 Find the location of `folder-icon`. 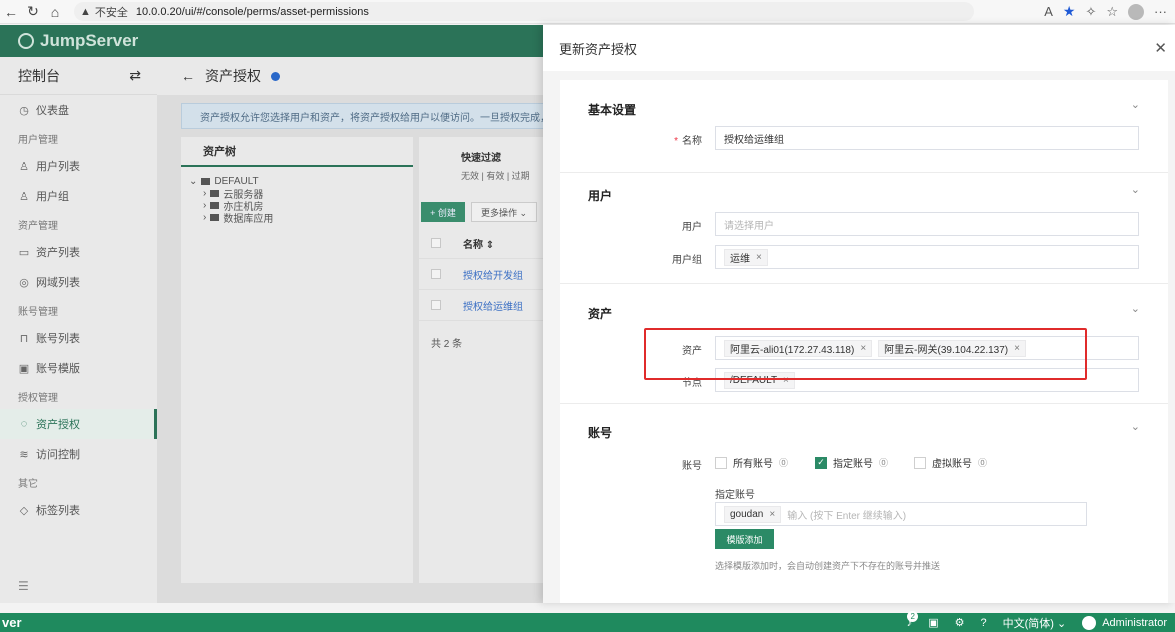

folder-icon is located at coordinates (215, 205).